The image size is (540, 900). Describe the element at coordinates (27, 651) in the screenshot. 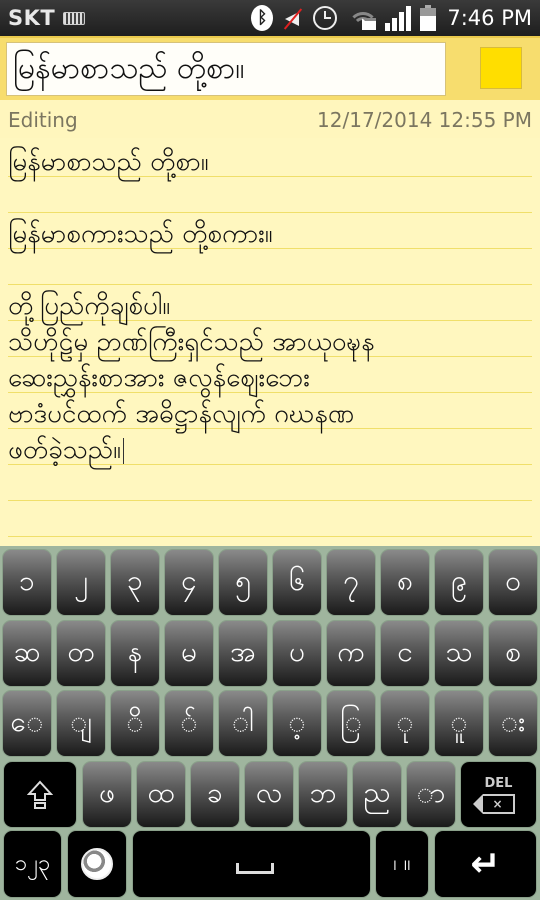

I see `key-label: ဆ` at that location.